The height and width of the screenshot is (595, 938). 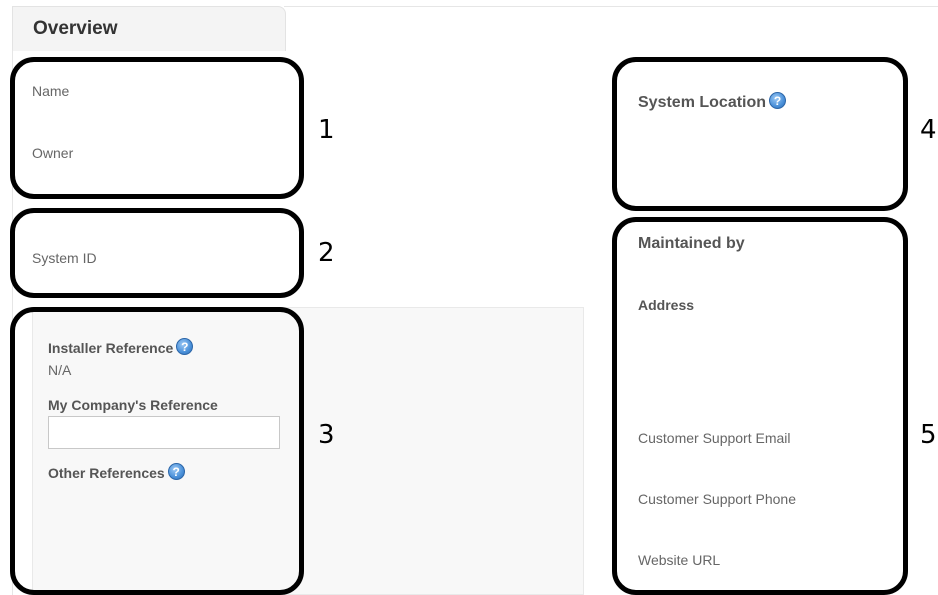 What do you see at coordinates (928, 435) in the screenshot?
I see `callout-number-5: 5` at bounding box center [928, 435].